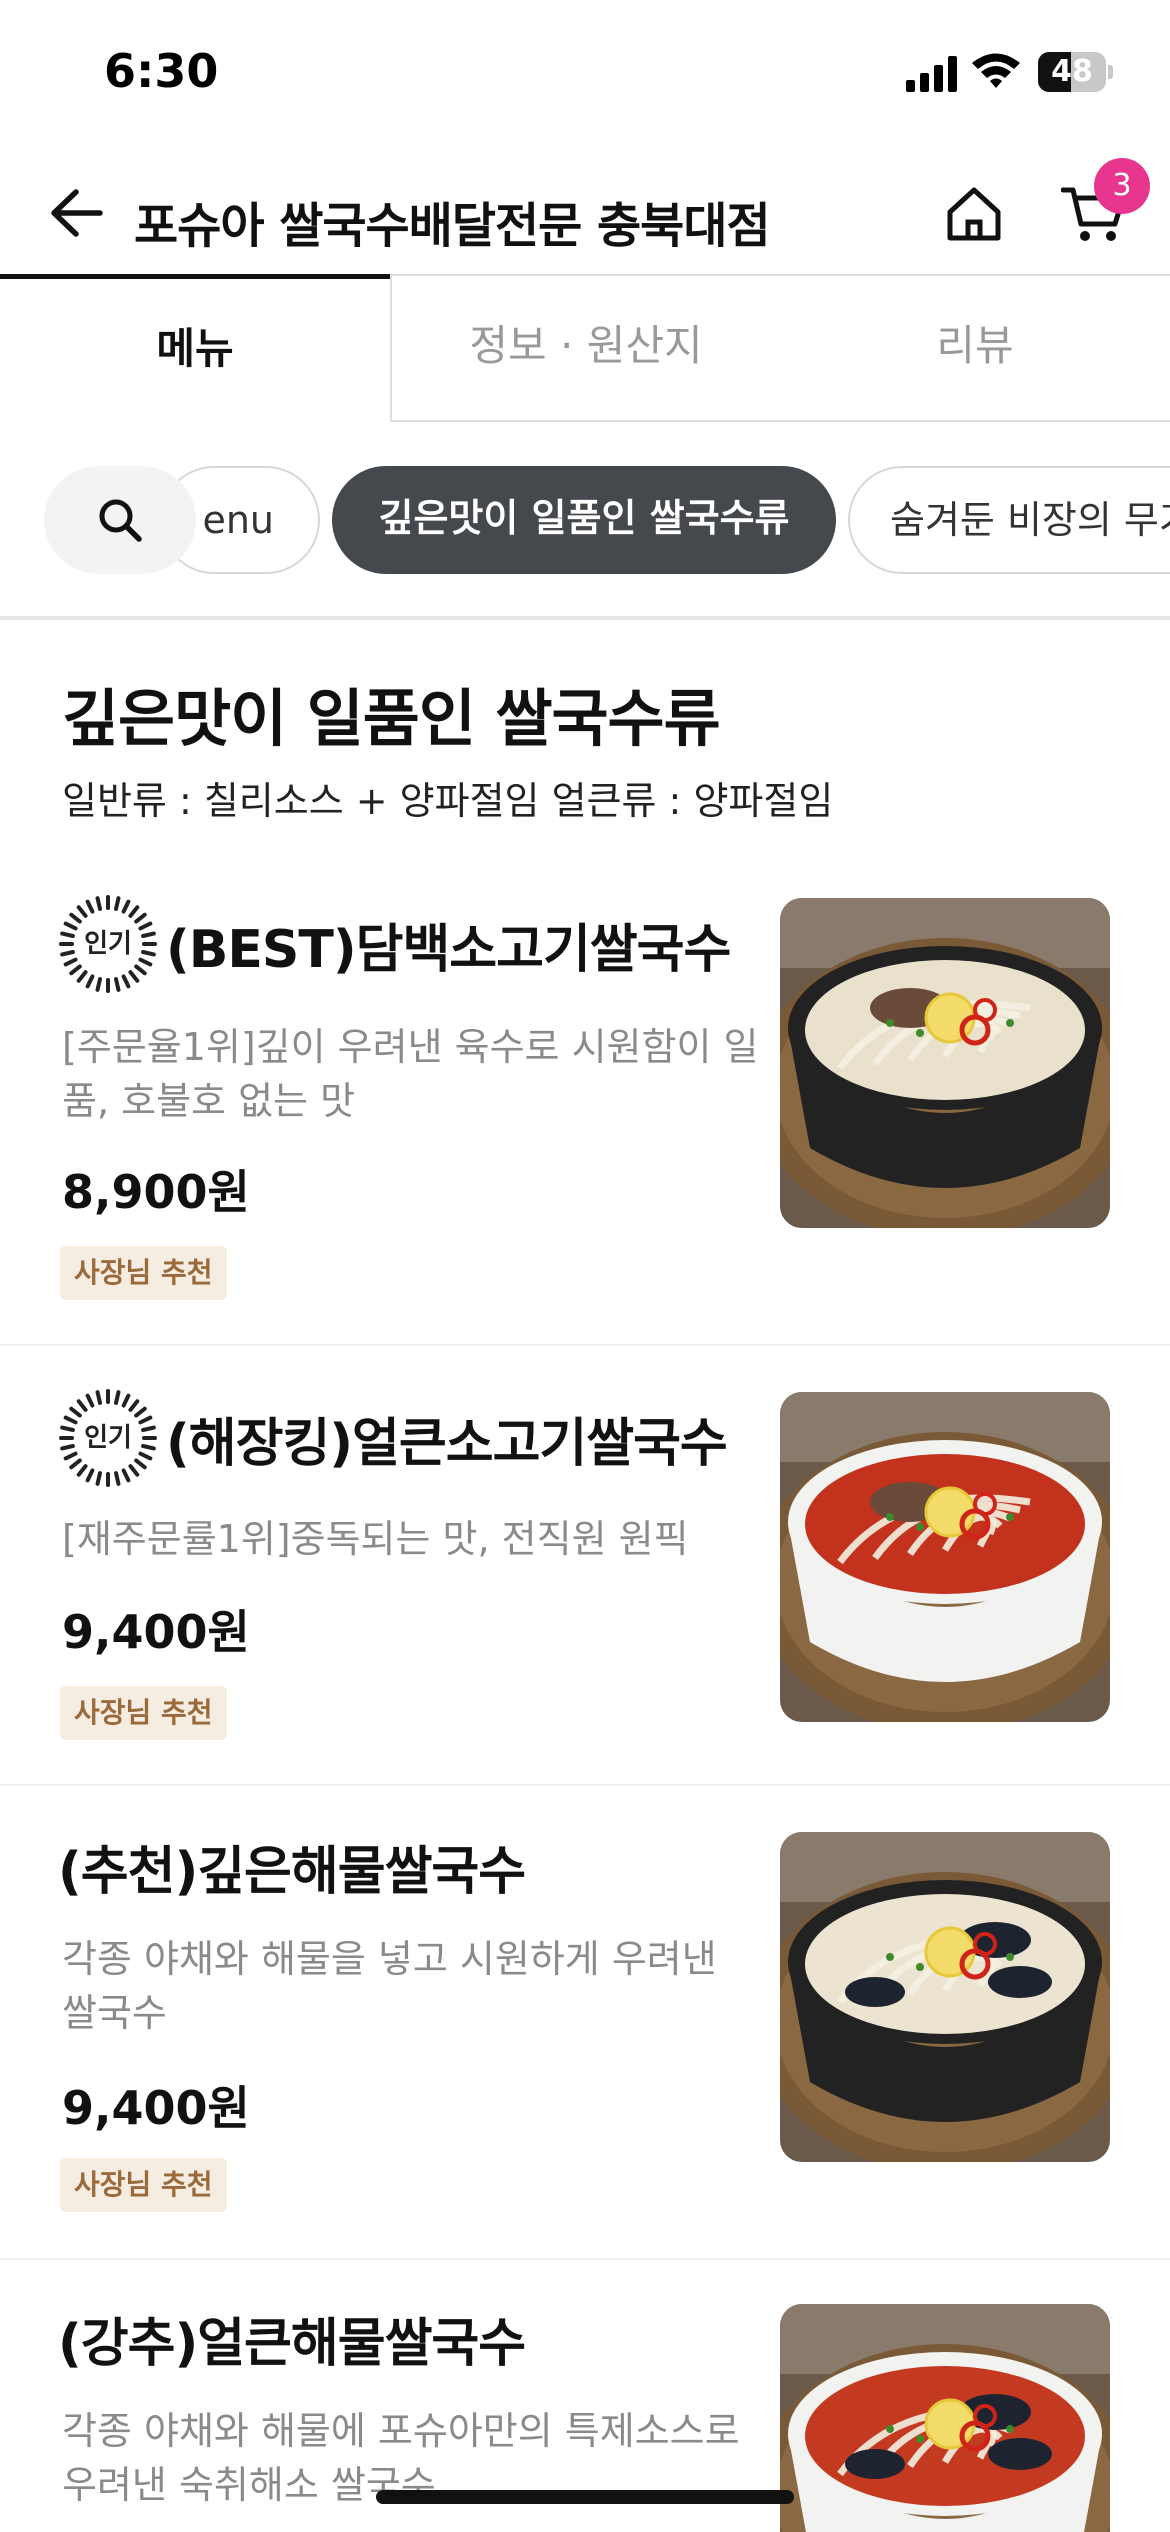 The width and height of the screenshot is (1170, 2532). Describe the element at coordinates (931, 74) in the screenshot. I see `signal-icon` at that location.